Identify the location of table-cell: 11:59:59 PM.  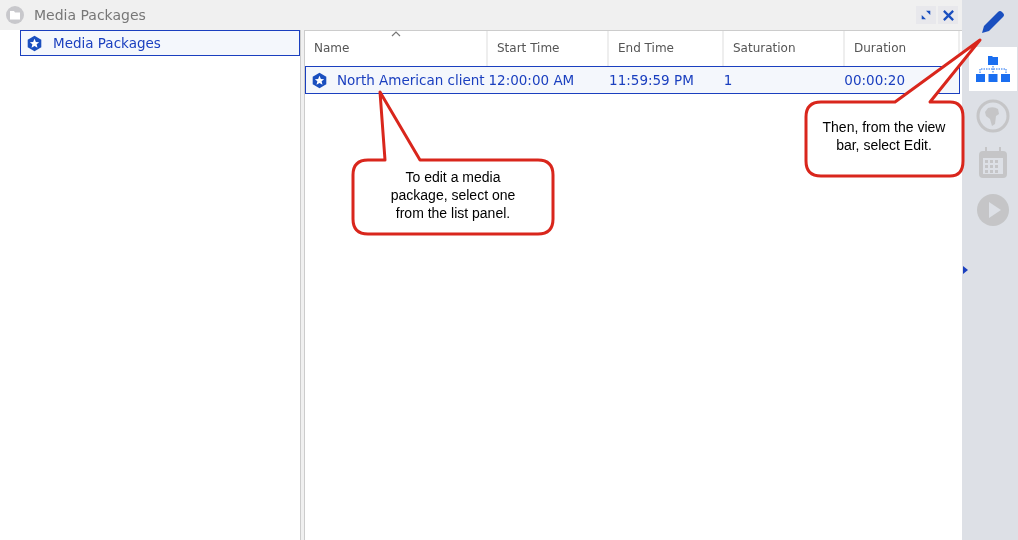
(651, 80).